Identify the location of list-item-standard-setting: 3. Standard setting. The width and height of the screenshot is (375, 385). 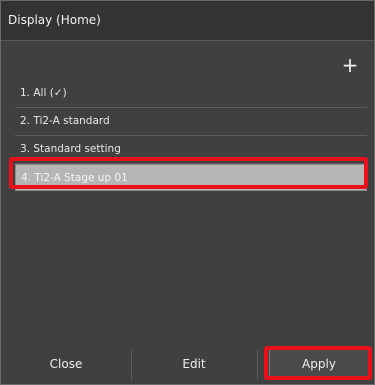
(191, 150).